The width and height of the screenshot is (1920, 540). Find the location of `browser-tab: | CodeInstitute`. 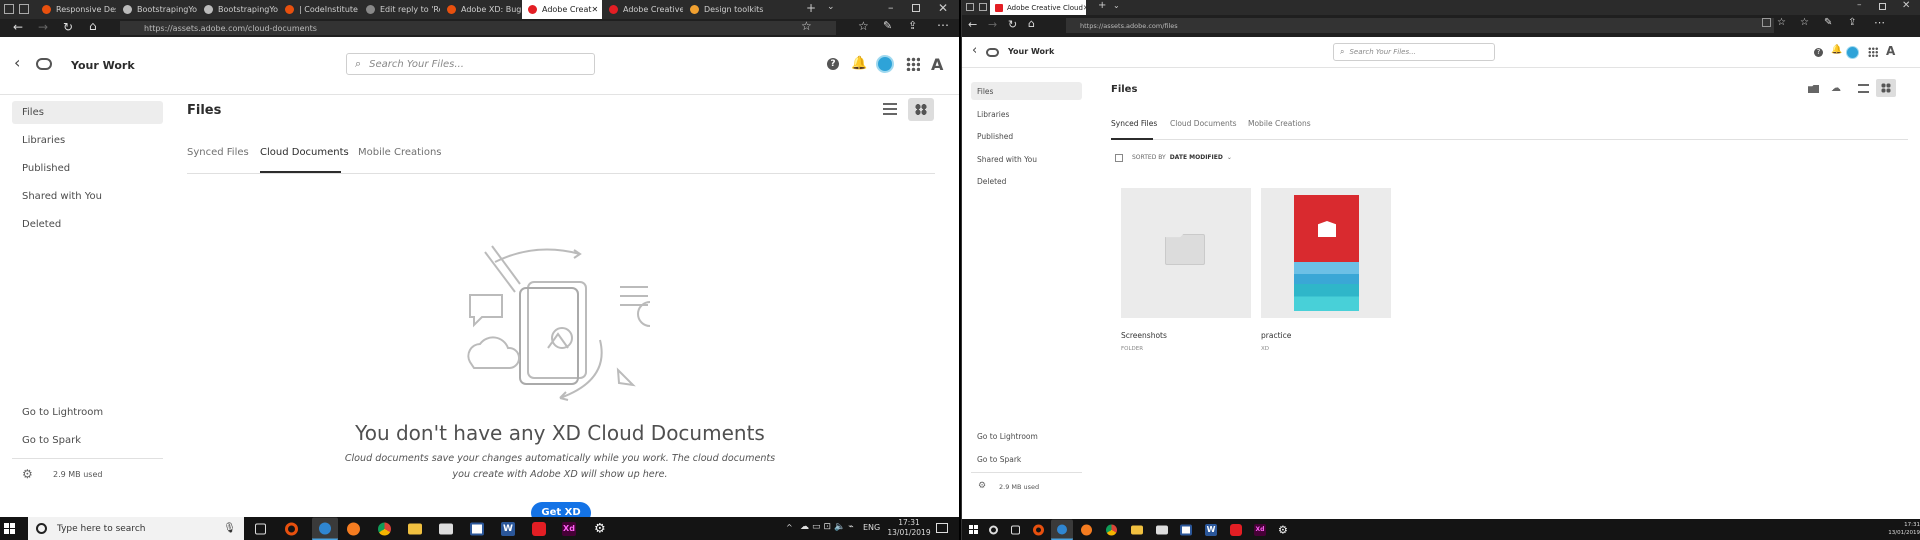

browser-tab: | CodeInstitute is located at coordinates (319, 9).